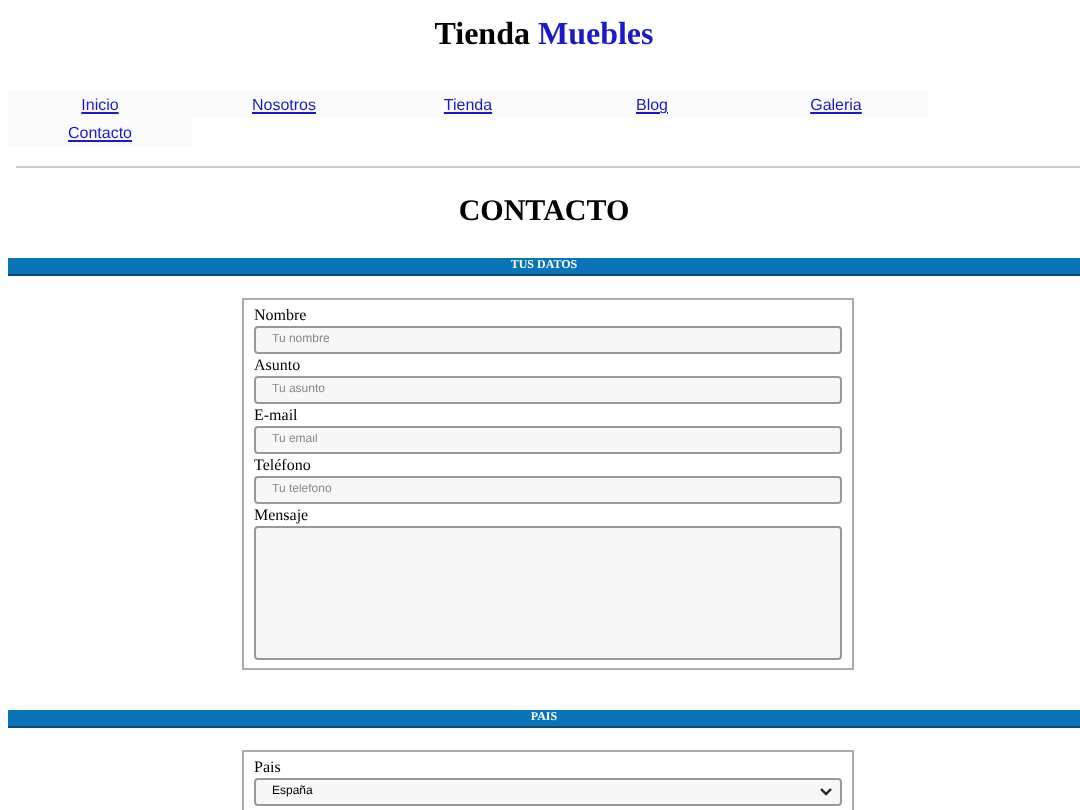 This screenshot has height=810, width=1080. What do you see at coordinates (651, 106) in the screenshot?
I see `nav-link: Blog` at bounding box center [651, 106].